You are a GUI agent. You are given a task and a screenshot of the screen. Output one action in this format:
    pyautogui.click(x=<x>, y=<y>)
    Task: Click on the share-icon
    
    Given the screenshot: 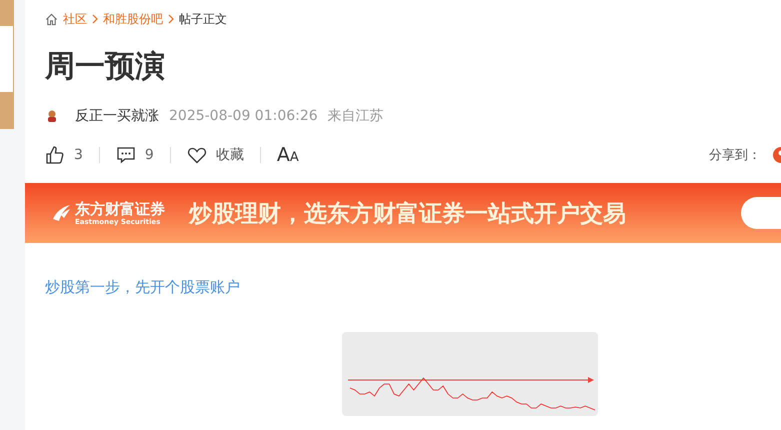 What is the action you would take?
    pyautogui.click(x=777, y=155)
    